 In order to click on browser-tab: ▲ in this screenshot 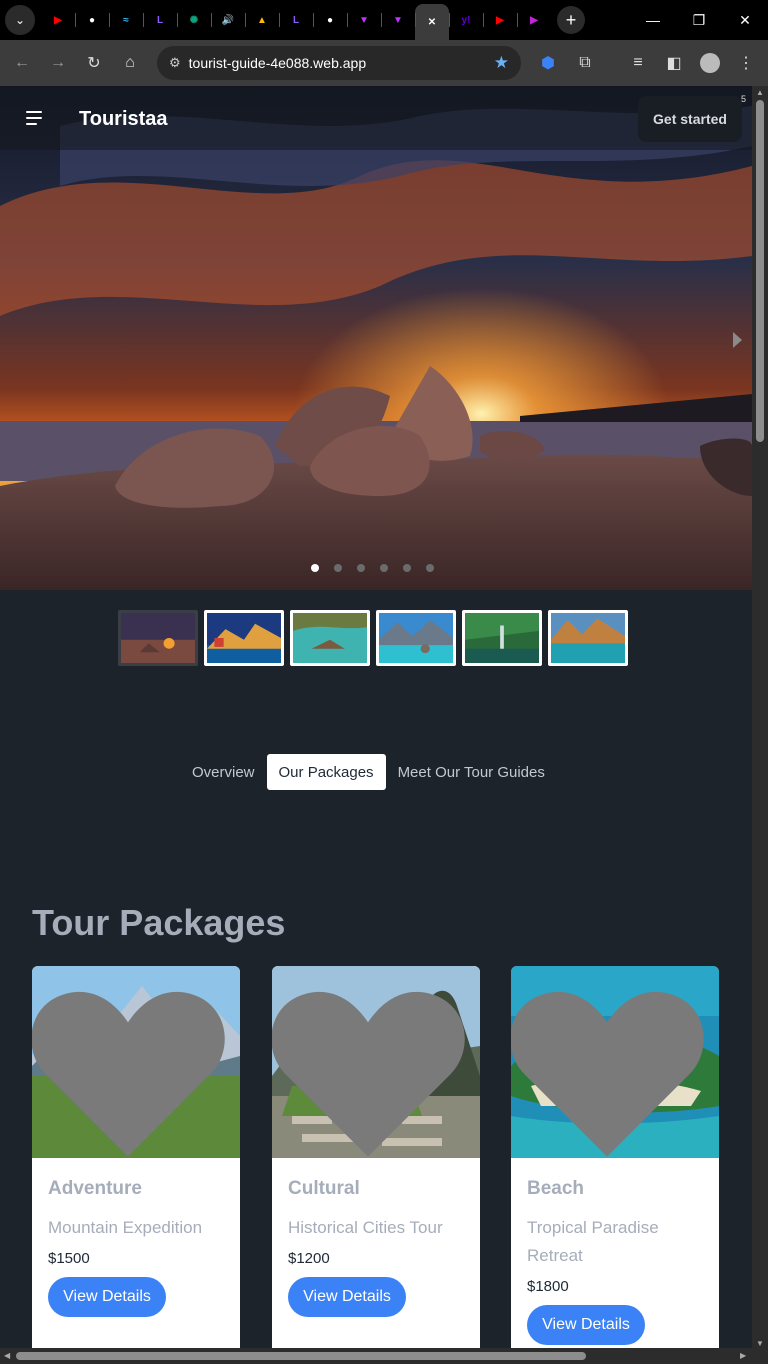, I will do `click(262, 20)`.